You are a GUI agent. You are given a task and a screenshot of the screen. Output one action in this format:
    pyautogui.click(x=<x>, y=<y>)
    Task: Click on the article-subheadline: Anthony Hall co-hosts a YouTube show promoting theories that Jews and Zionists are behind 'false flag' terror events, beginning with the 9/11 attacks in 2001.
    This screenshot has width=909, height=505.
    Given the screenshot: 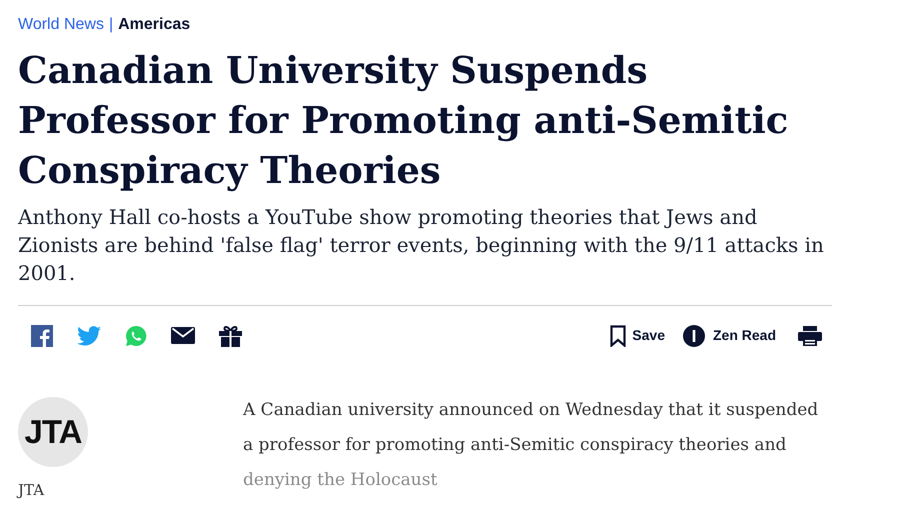 What is the action you would take?
    pyautogui.click(x=421, y=245)
    